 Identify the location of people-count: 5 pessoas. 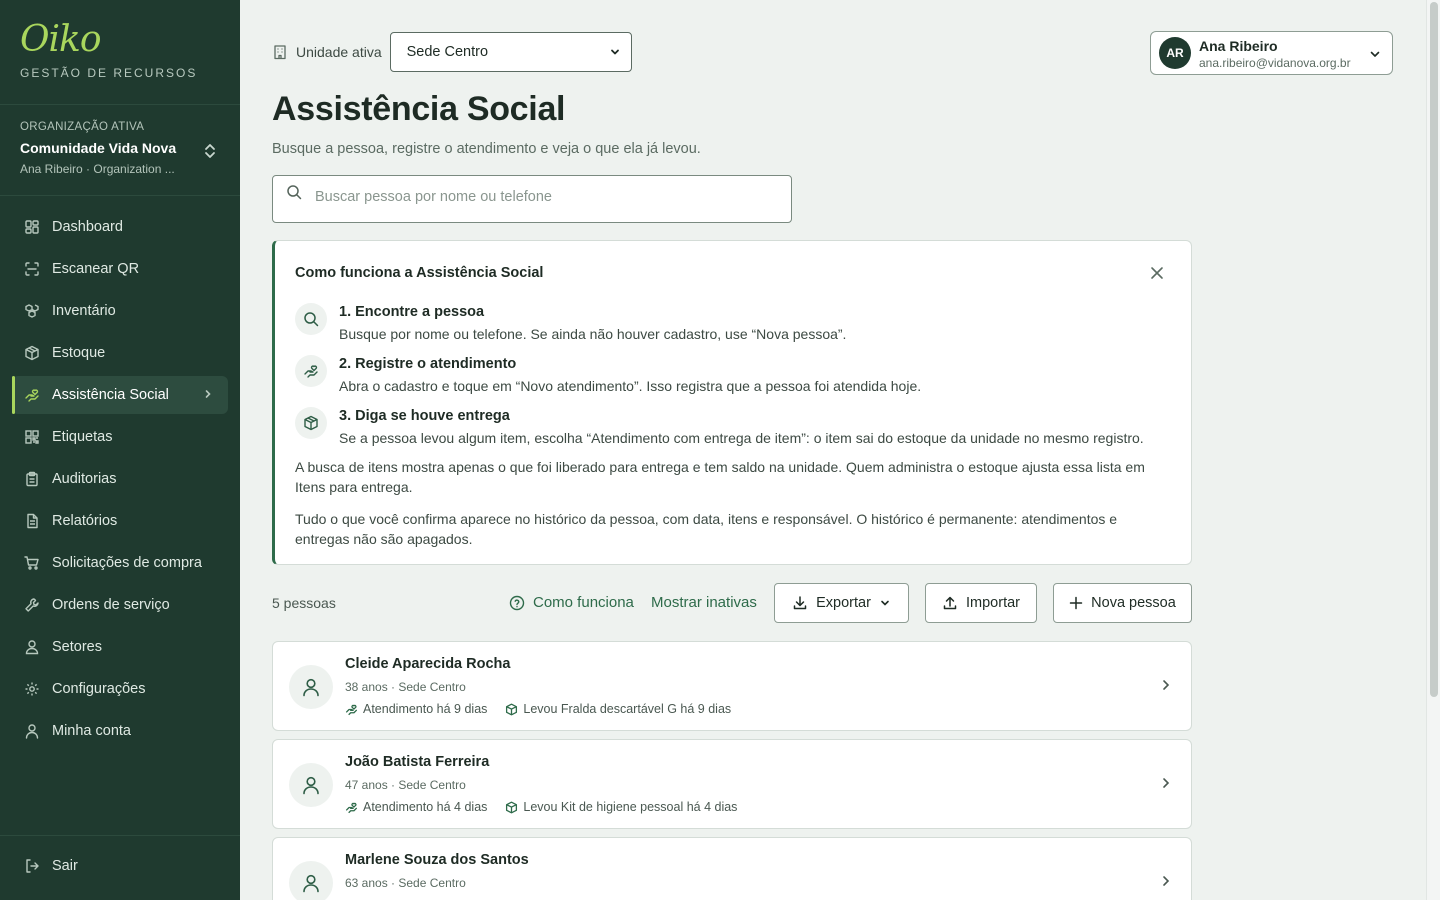
(304, 603).